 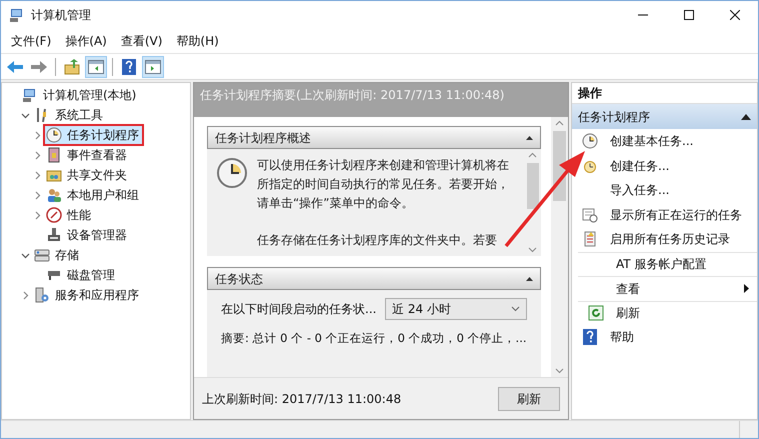 What do you see at coordinates (735, 15) in the screenshot?
I see `close-icon` at bounding box center [735, 15].